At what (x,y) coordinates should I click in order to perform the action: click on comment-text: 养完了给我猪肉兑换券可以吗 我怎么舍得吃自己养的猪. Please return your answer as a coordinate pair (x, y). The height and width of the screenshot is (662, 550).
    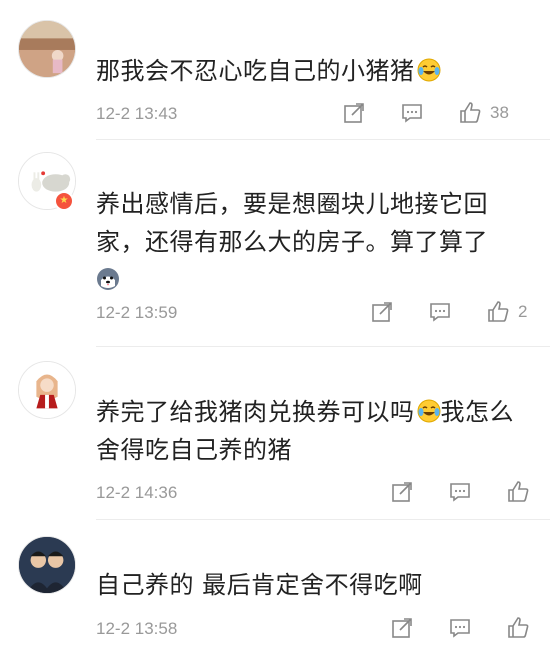
    Looking at the image, I should click on (305, 431).